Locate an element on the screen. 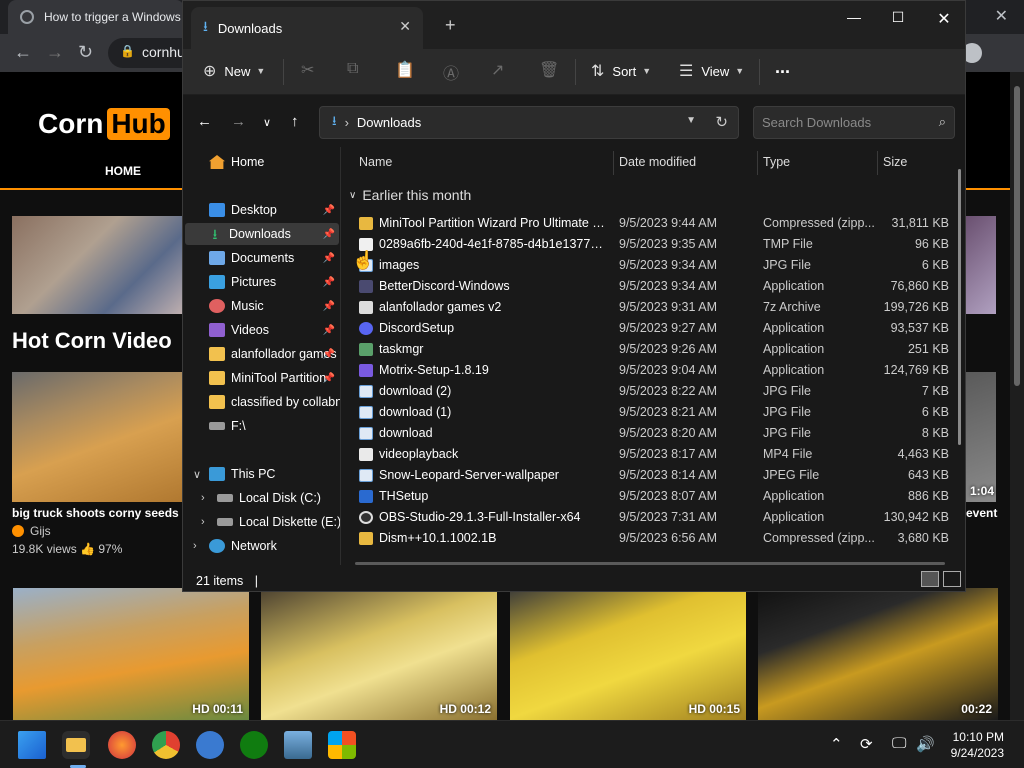 The height and width of the screenshot is (768, 1024). browser-close-icon: ✕ is located at coordinates (1001, 16).